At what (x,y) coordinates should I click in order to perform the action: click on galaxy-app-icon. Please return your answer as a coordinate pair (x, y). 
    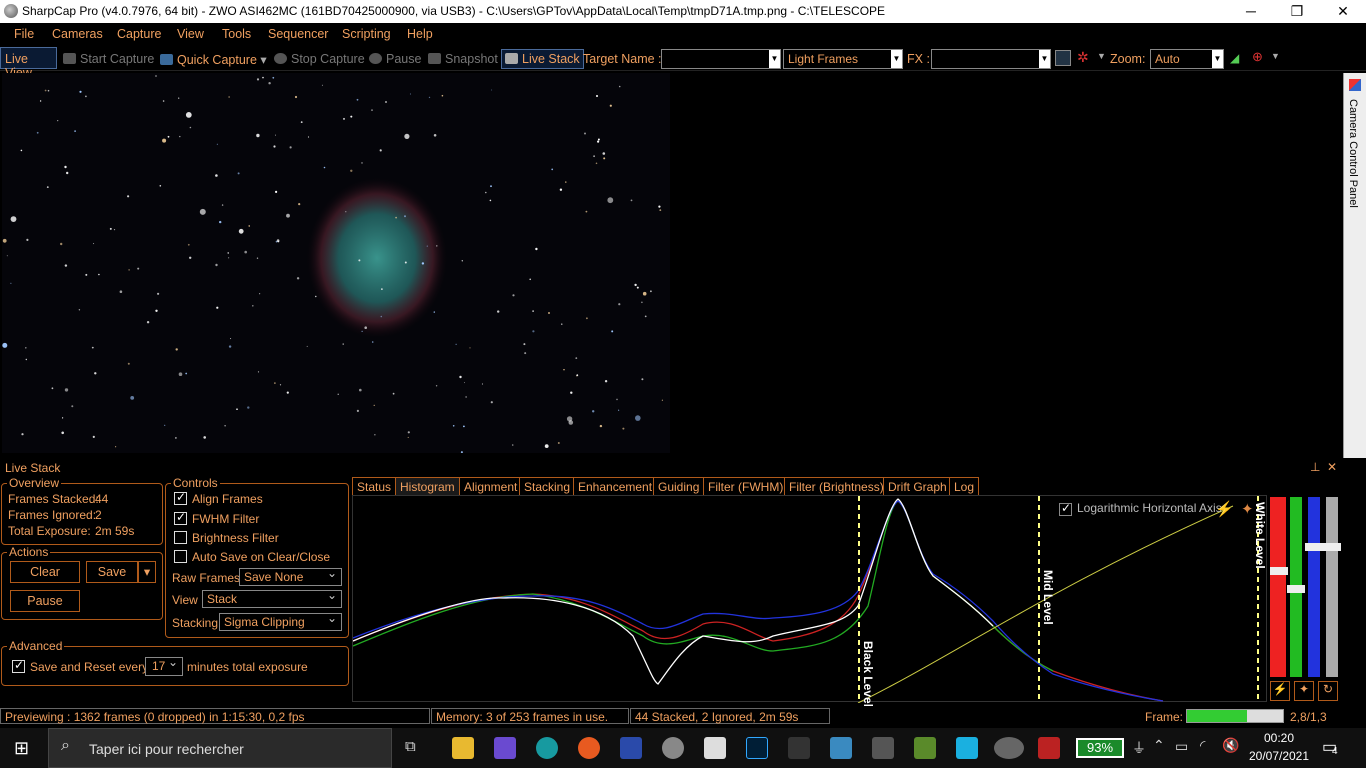
    Looking at the image, I should click on (799, 748).